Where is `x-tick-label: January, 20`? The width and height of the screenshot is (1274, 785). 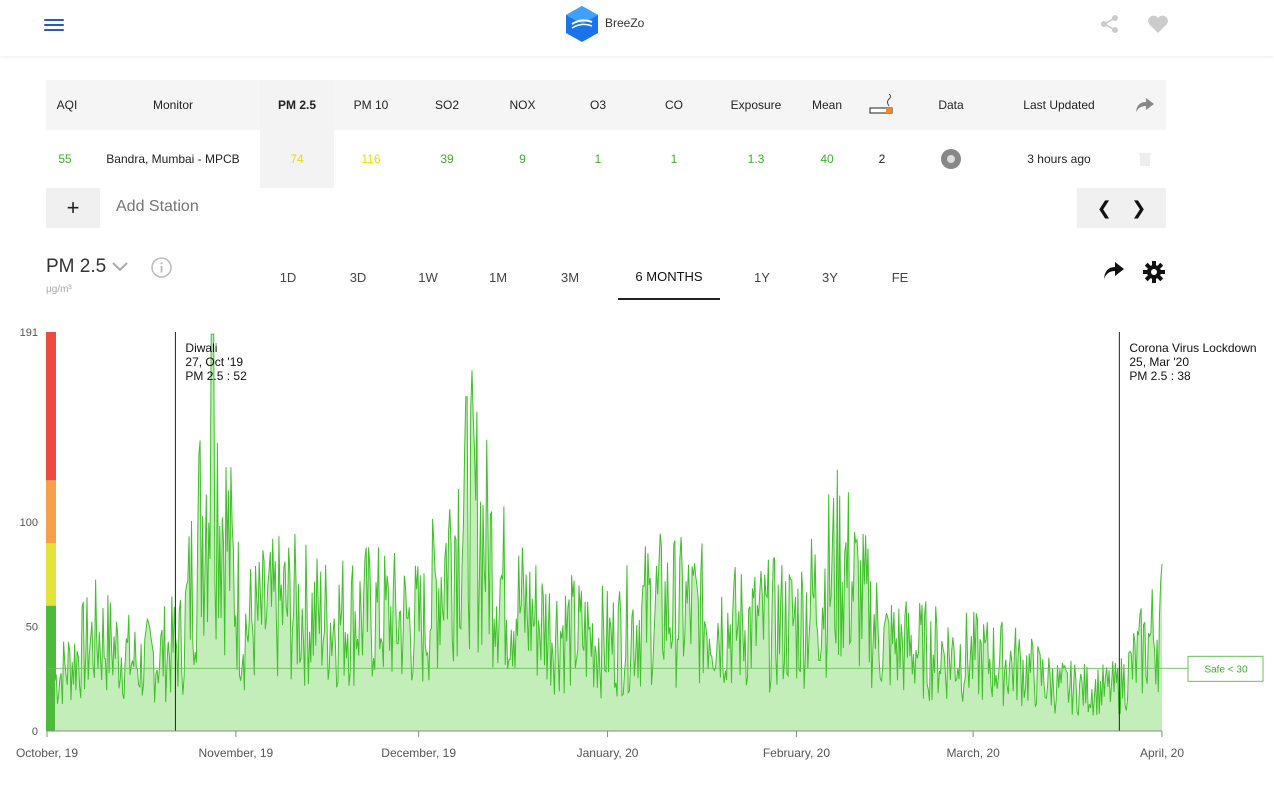
x-tick-label: January, 20 is located at coordinates (608, 753).